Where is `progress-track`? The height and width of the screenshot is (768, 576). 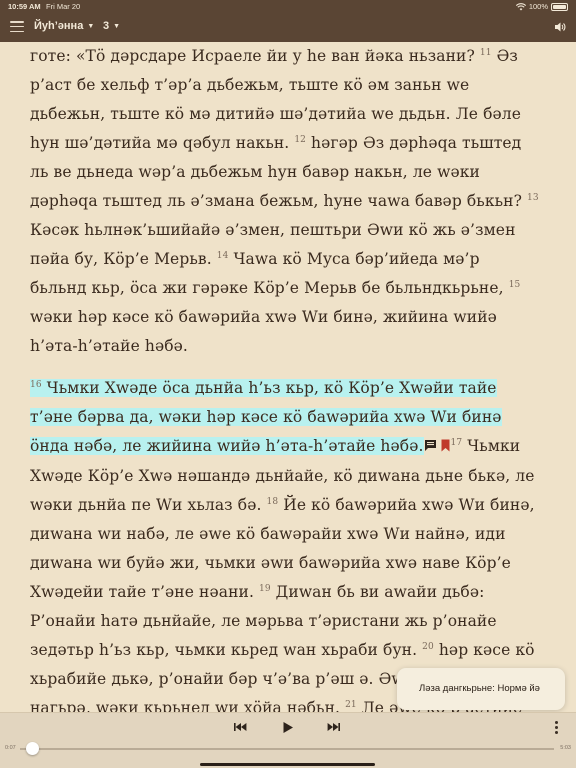
progress-track is located at coordinates (287, 749).